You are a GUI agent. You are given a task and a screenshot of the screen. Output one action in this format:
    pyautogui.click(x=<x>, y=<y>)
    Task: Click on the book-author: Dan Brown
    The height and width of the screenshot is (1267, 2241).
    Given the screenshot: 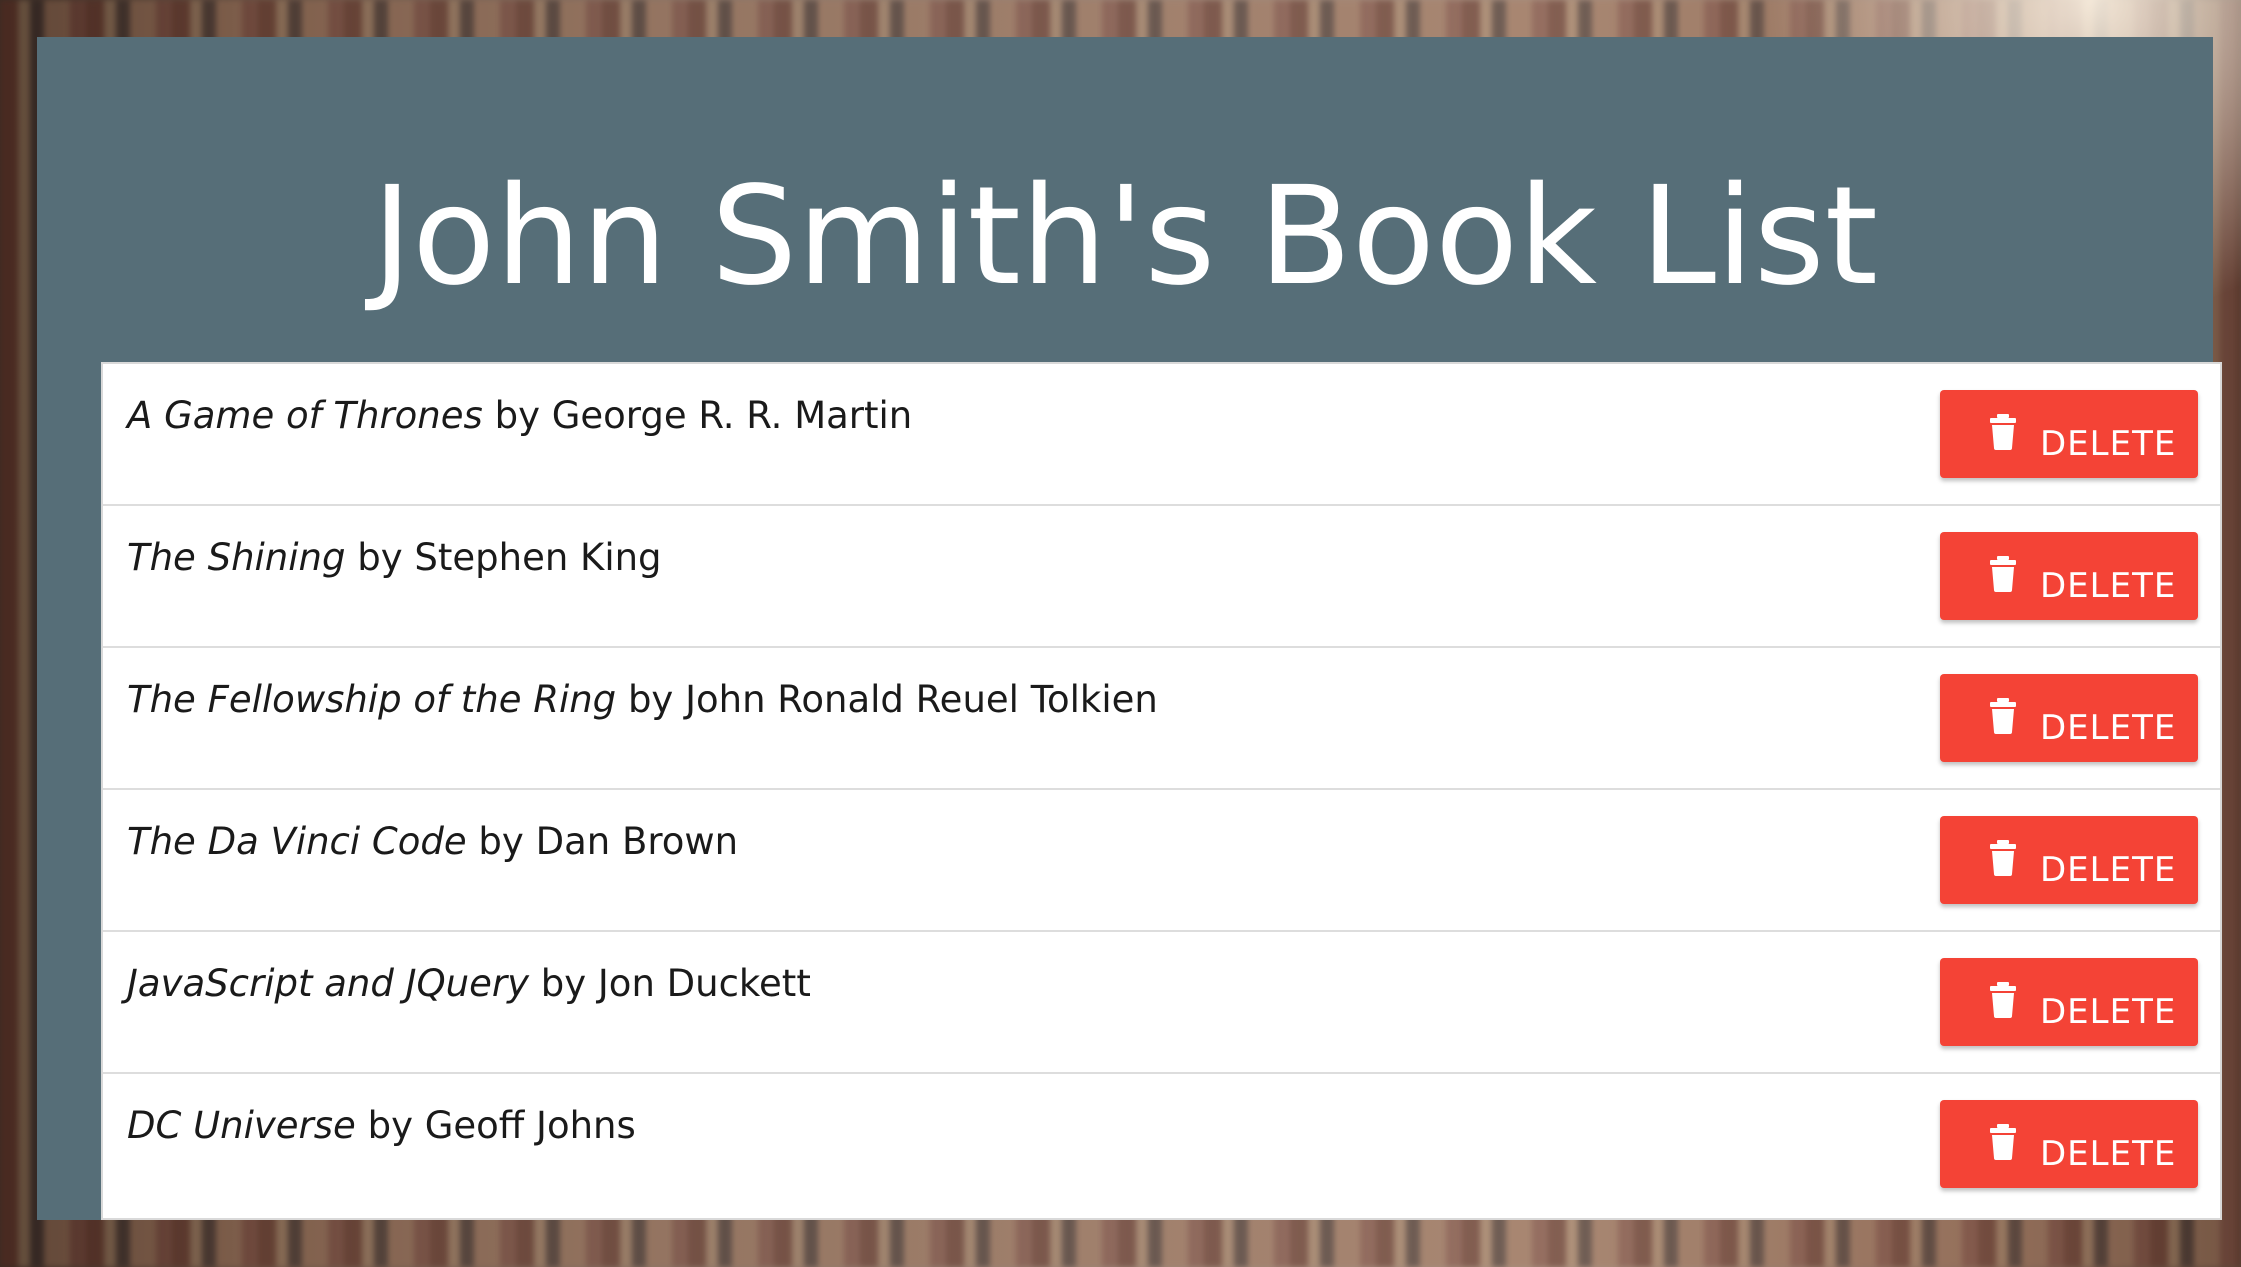 What is the action you would take?
    pyautogui.click(x=637, y=841)
    